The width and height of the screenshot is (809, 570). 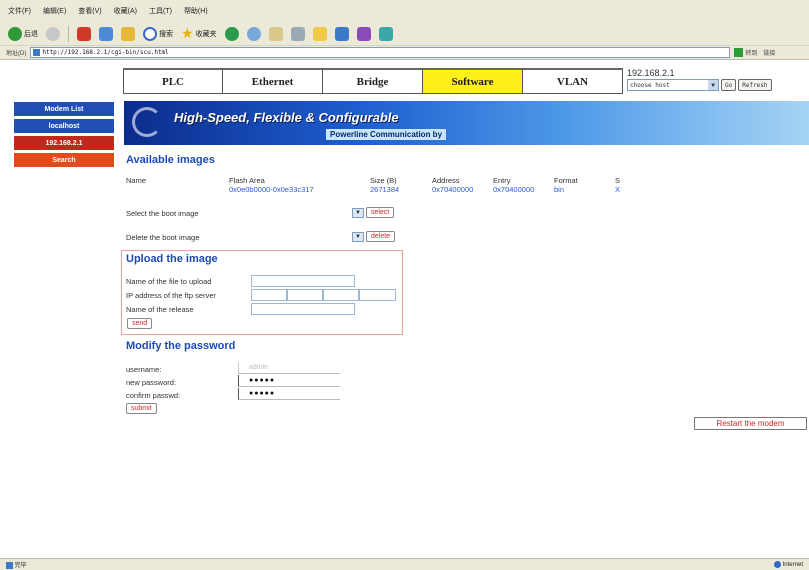 I want to click on delete-image-select: ▼, so click(x=358, y=237).